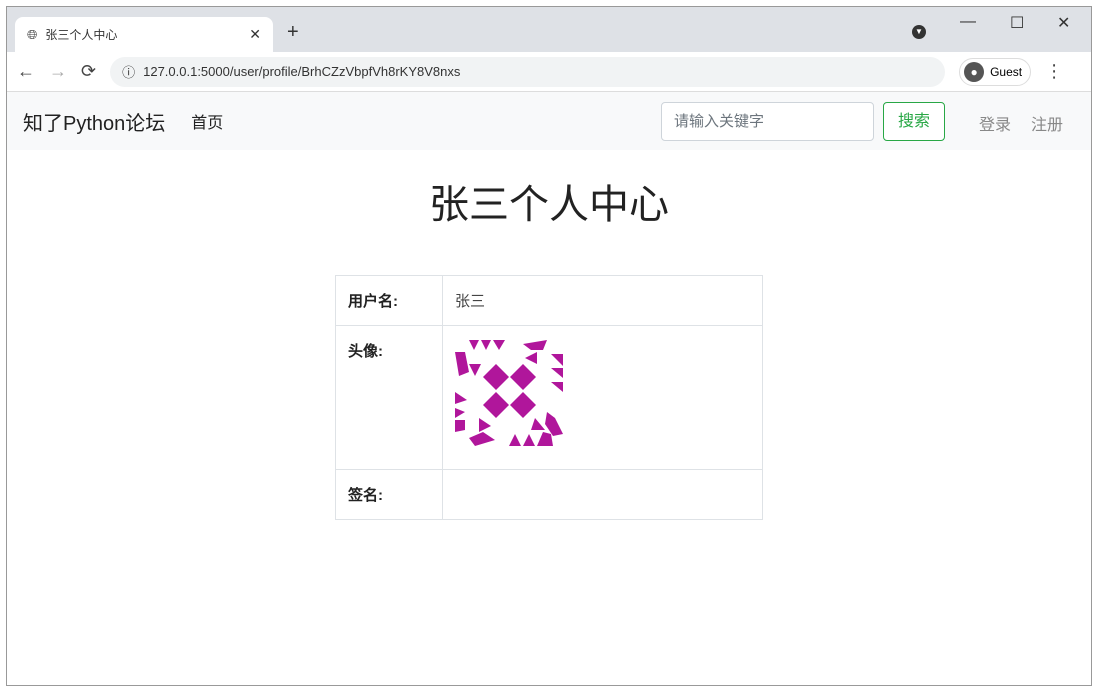 The width and height of the screenshot is (1100, 691). Describe the element at coordinates (549, 205) in the screenshot. I see `page-title: 张三个人中心` at that location.